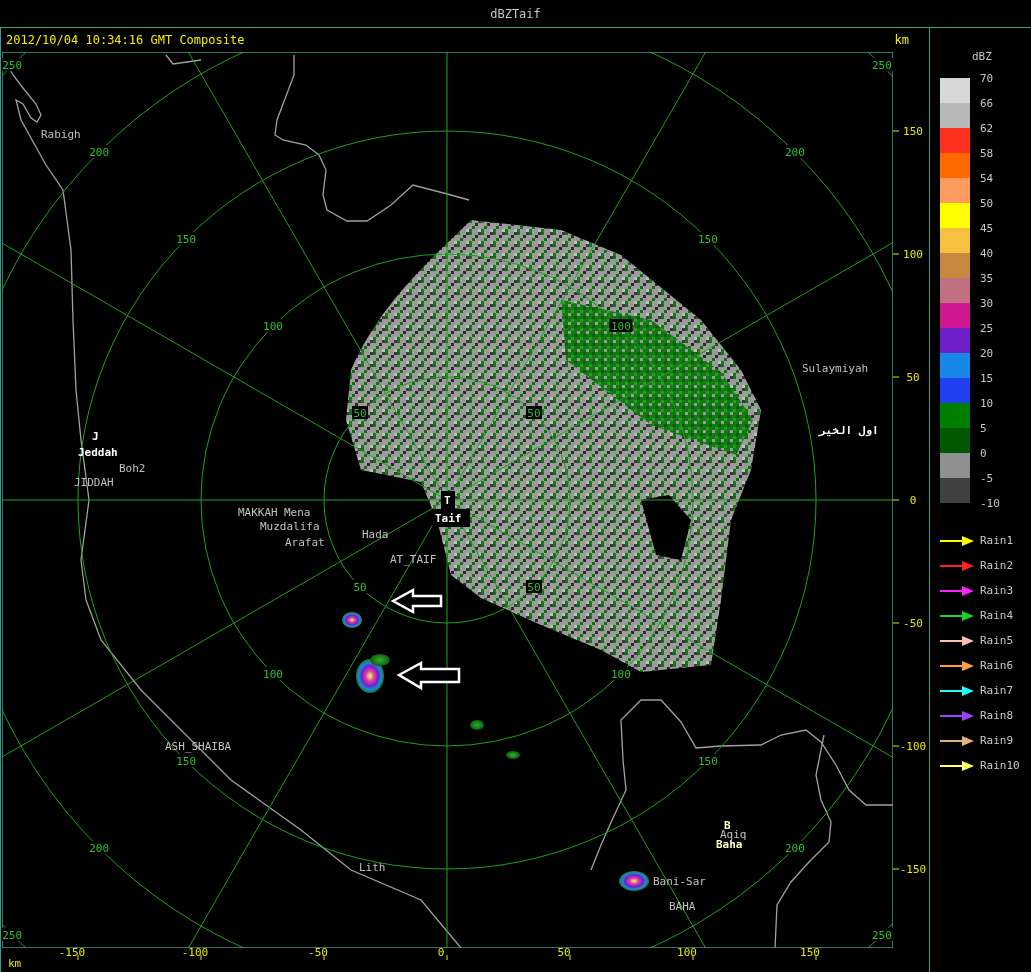 This screenshot has height=972, width=1031. Describe the element at coordinates (997, 690) in the screenshot. I see `rain-track-label: Rain7` at that location.